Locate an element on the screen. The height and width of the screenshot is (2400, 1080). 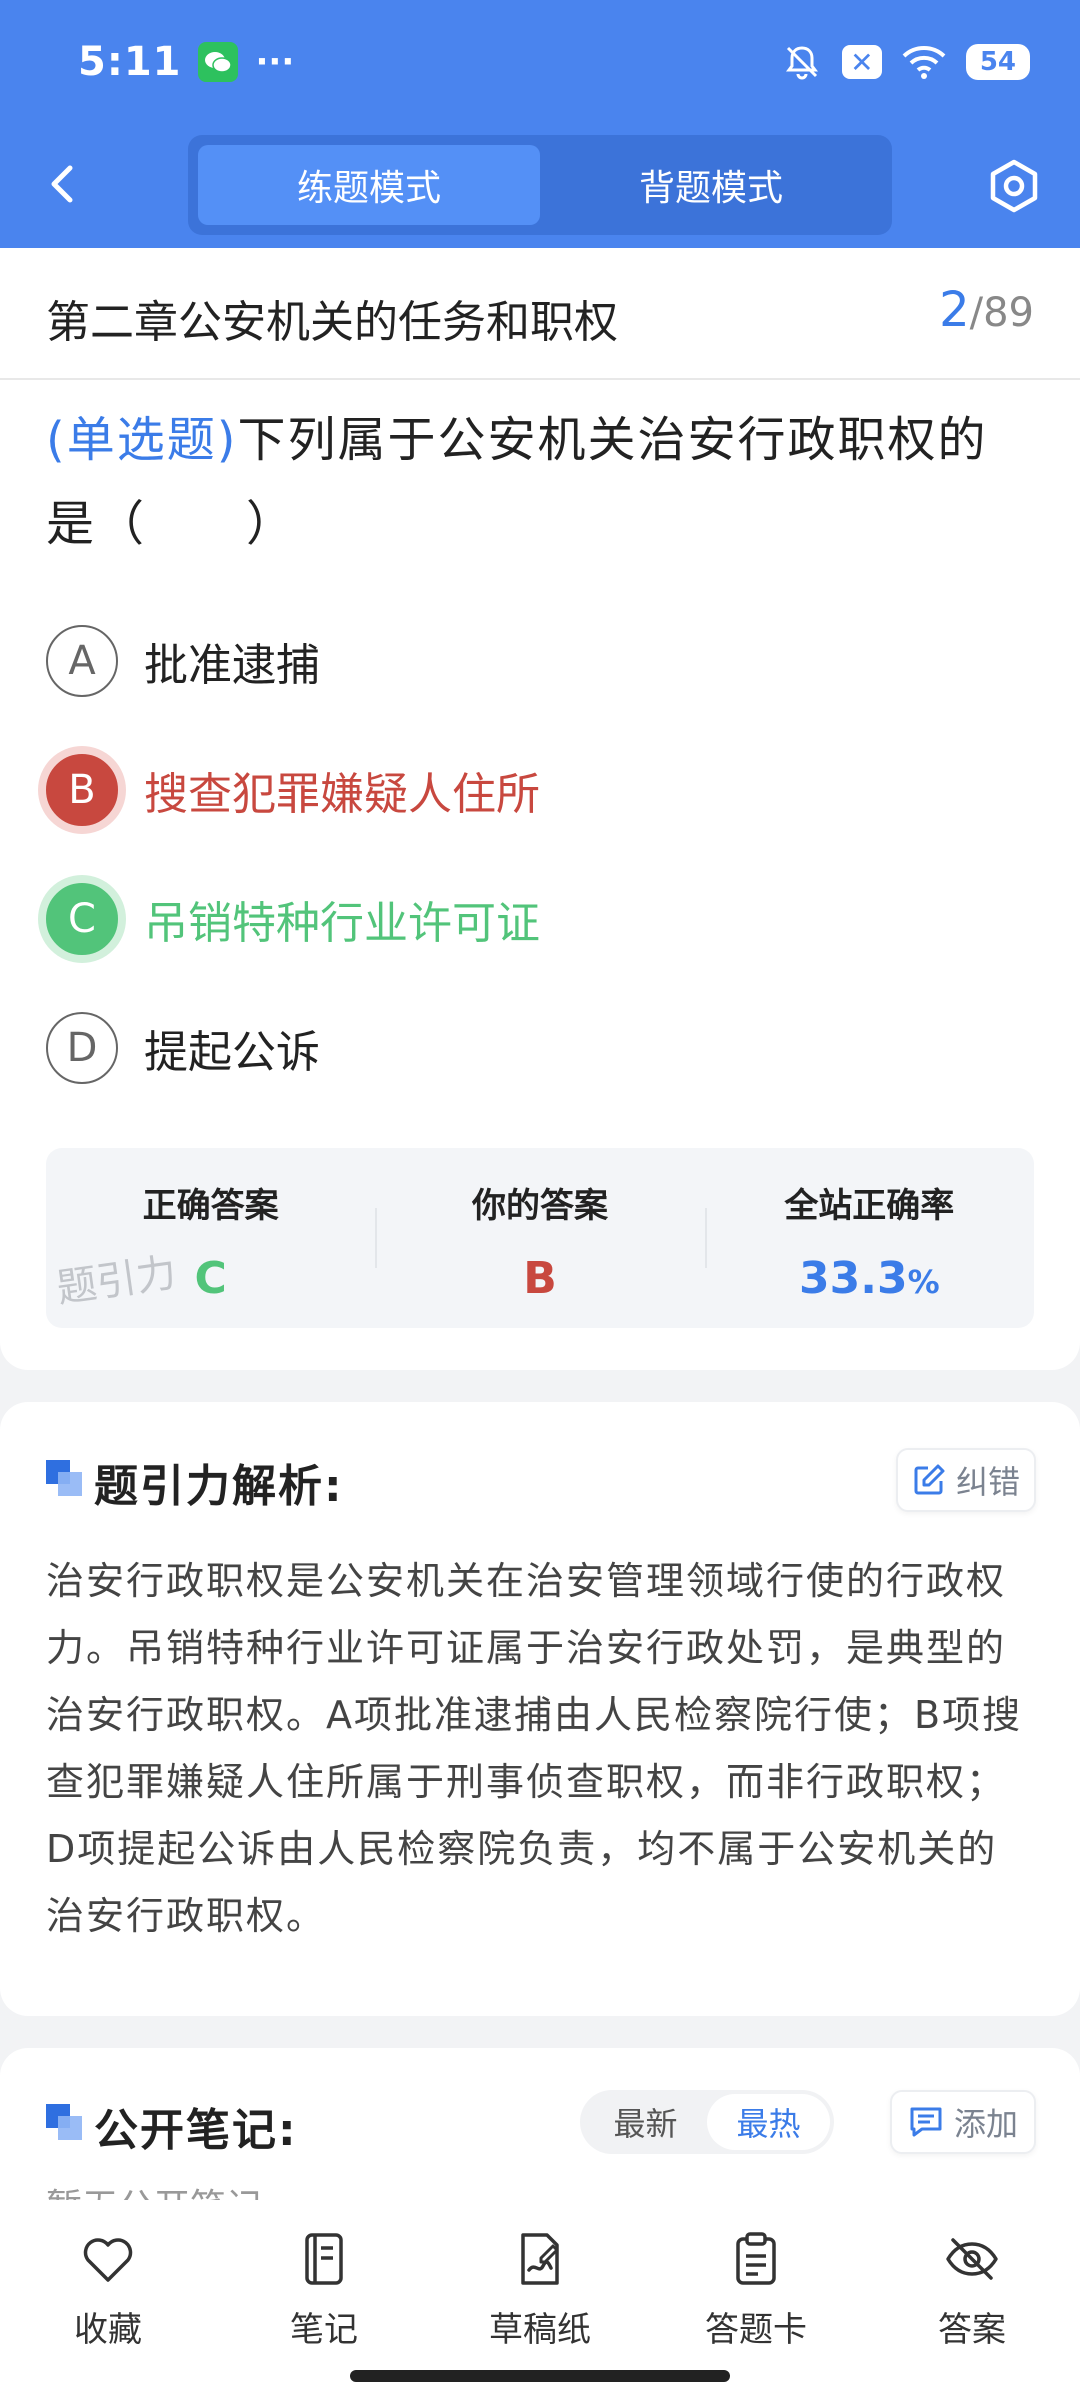
status-time: 5:11 is located at coordinates (130, 62).